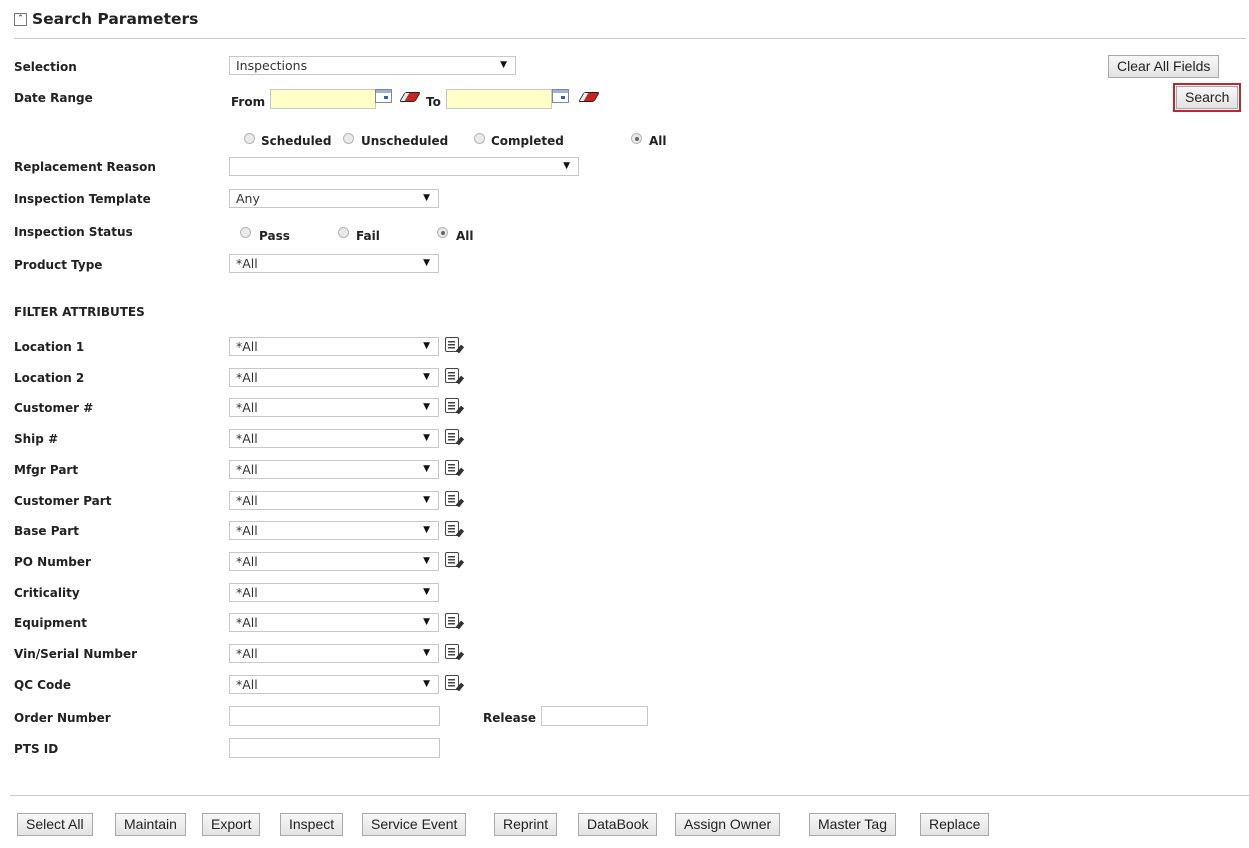  Describe the element at coordinates (372, 65) in the screenshot. I see `selection-select: Inspections ▼` at that location.